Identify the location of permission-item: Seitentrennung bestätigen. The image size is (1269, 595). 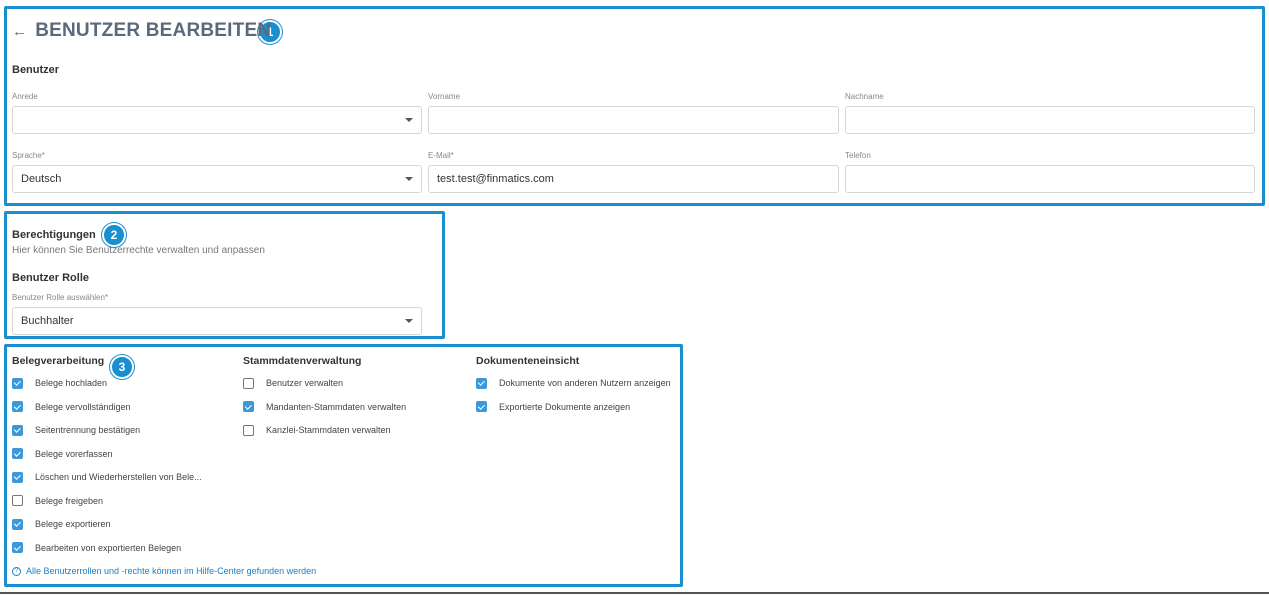
(76, 430).